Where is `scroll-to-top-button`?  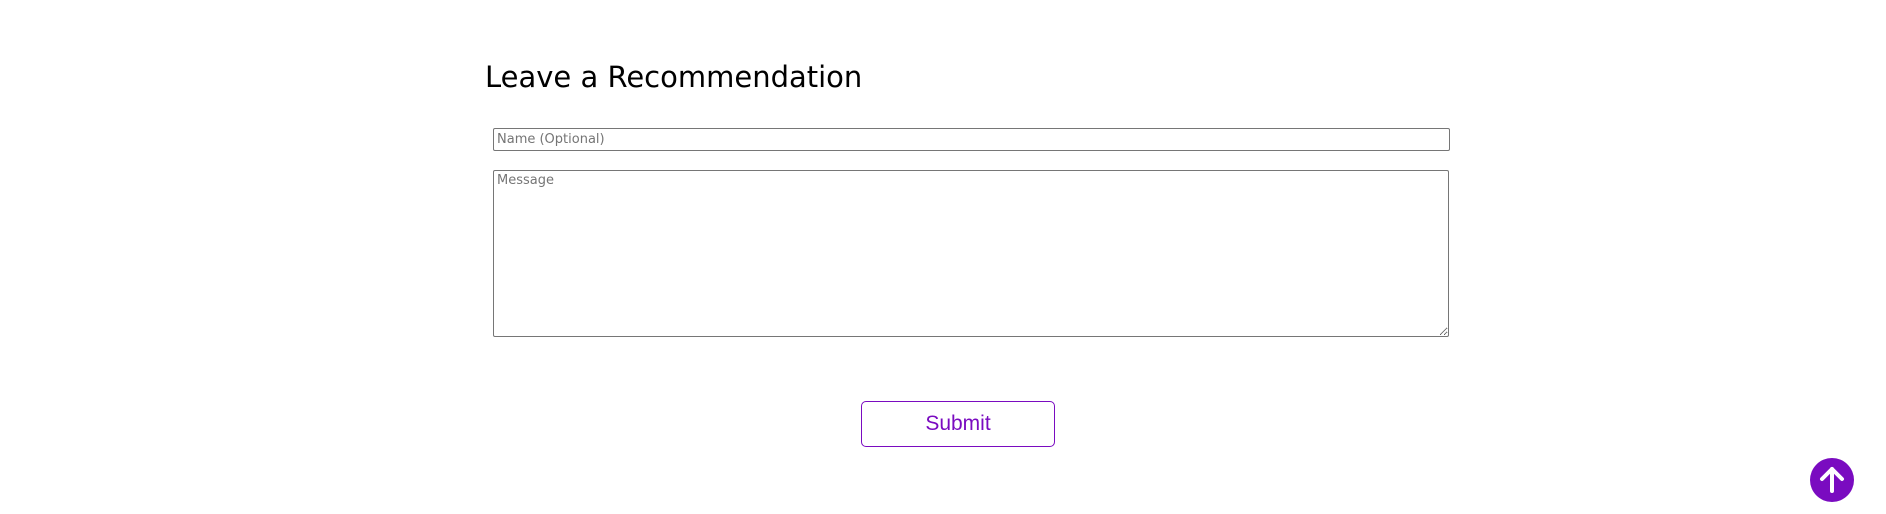
scroll-to-top-button is located at coordinates (1832, 480).